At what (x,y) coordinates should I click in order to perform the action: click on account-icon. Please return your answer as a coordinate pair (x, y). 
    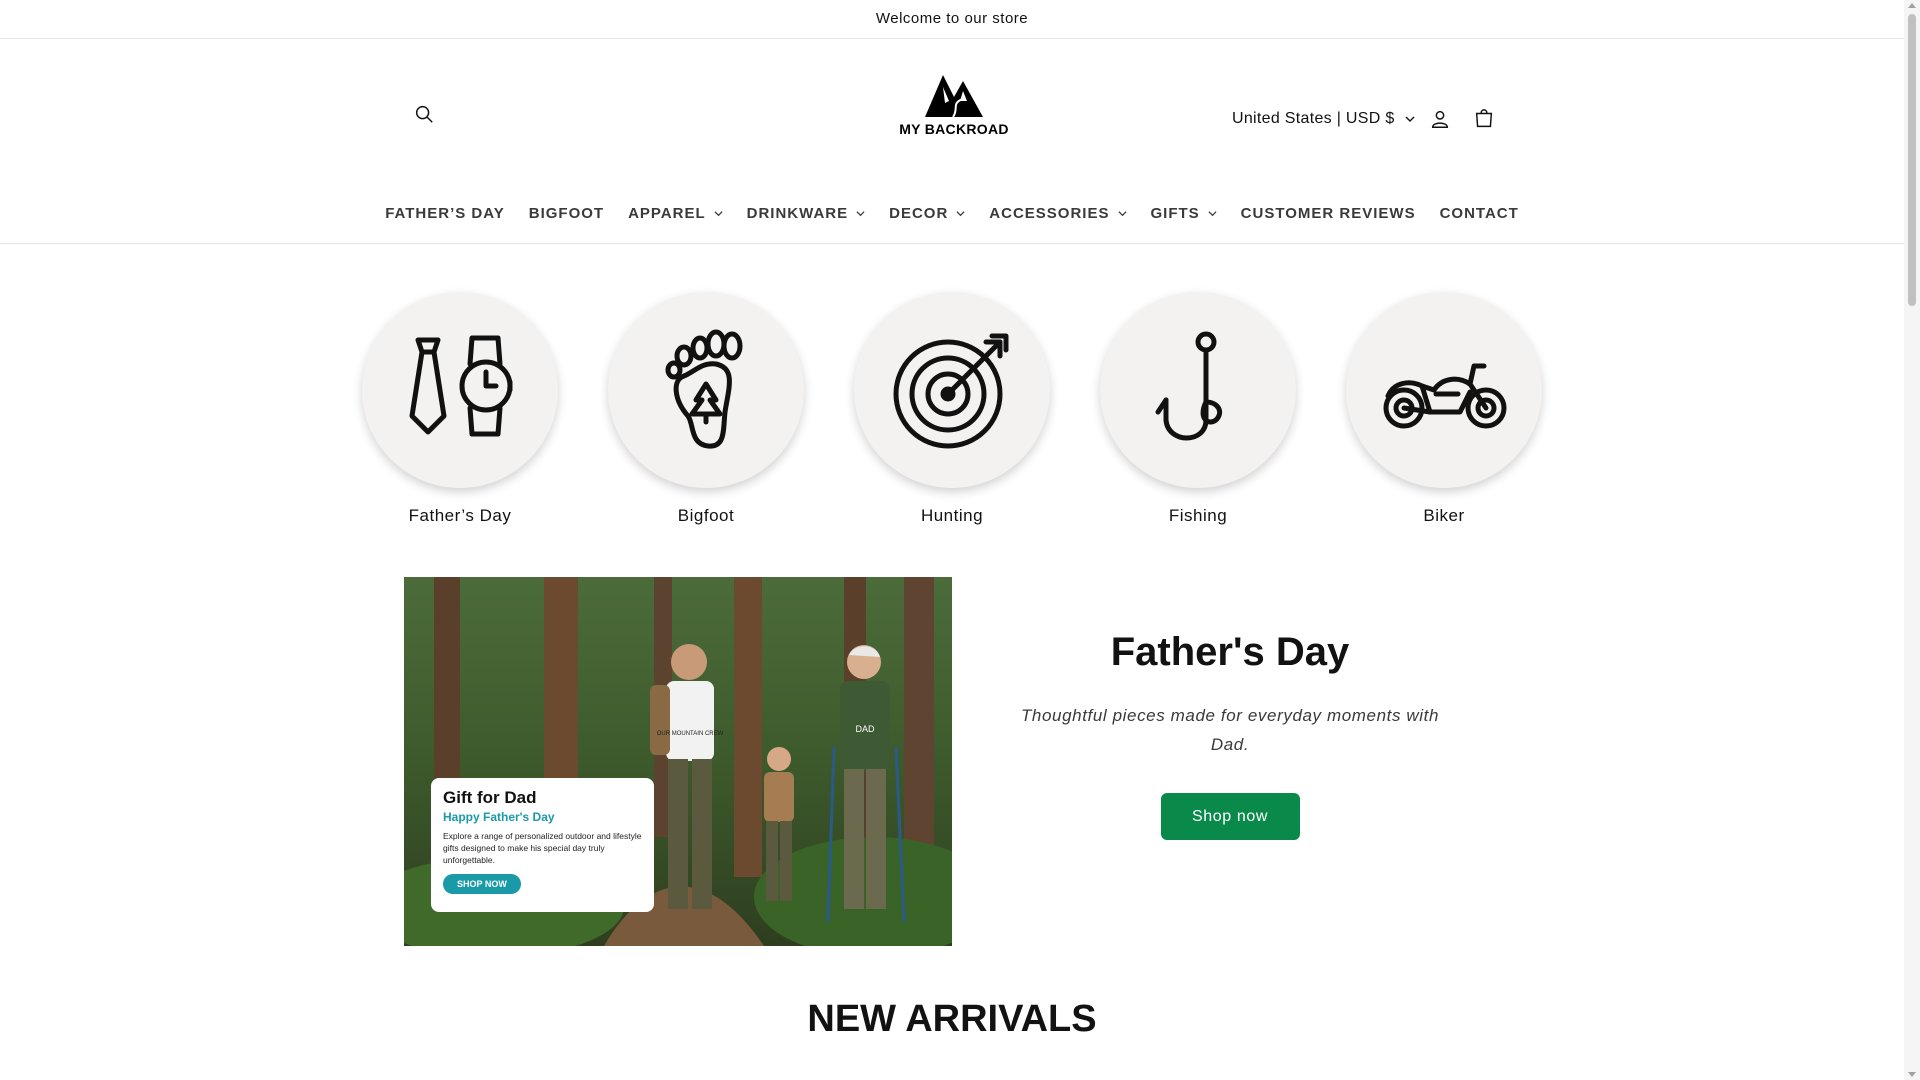
    Looking at the image, I should click on (1440, 119).